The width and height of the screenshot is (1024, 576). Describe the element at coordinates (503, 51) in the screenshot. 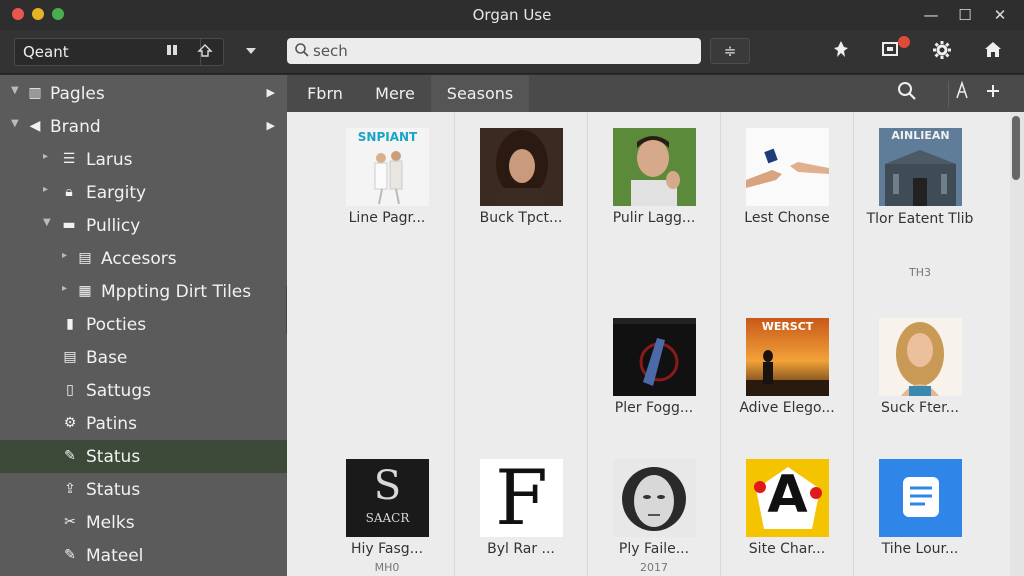

I see `search-input` at that location.